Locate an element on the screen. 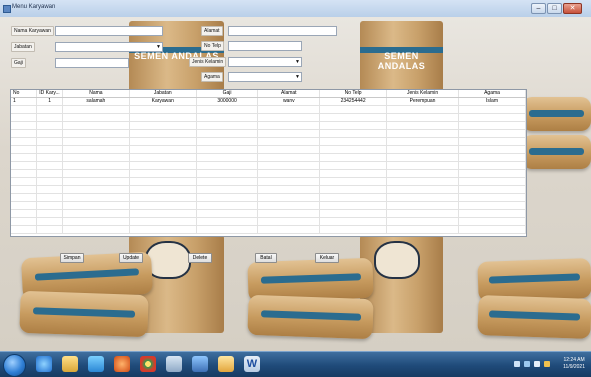 The width and height of the screenshot is (591, 377). action-center-icon is located at coordinates (547, 364).